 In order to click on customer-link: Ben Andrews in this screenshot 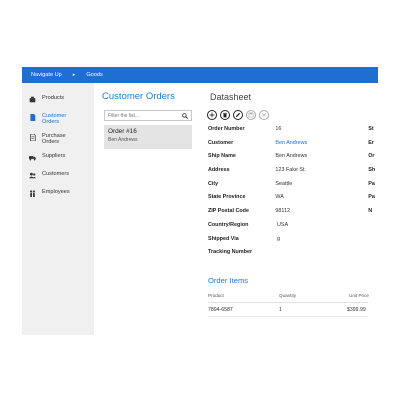, I will do `click(321, 143)`.